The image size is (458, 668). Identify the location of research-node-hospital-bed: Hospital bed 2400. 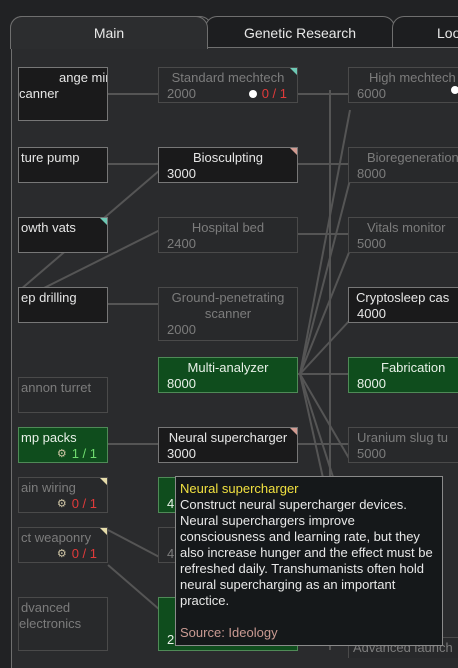
(228, 235).